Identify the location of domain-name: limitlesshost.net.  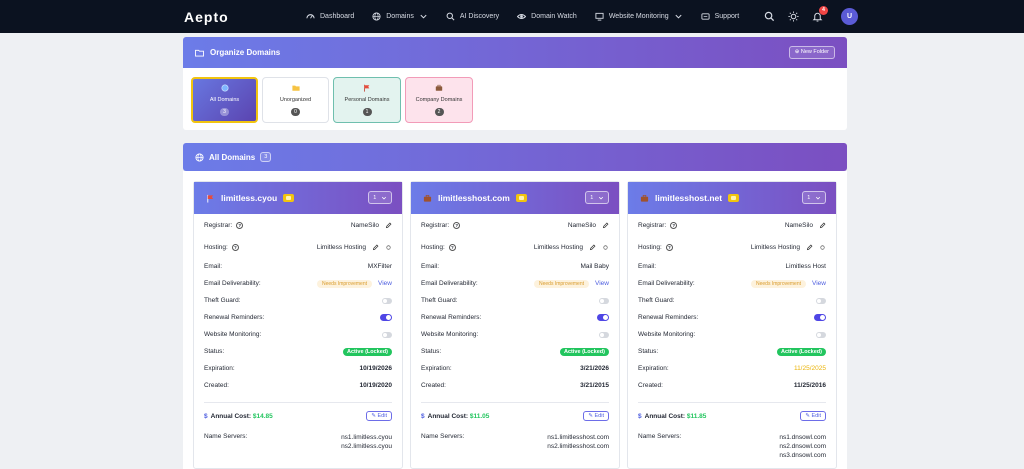
(688, 198).